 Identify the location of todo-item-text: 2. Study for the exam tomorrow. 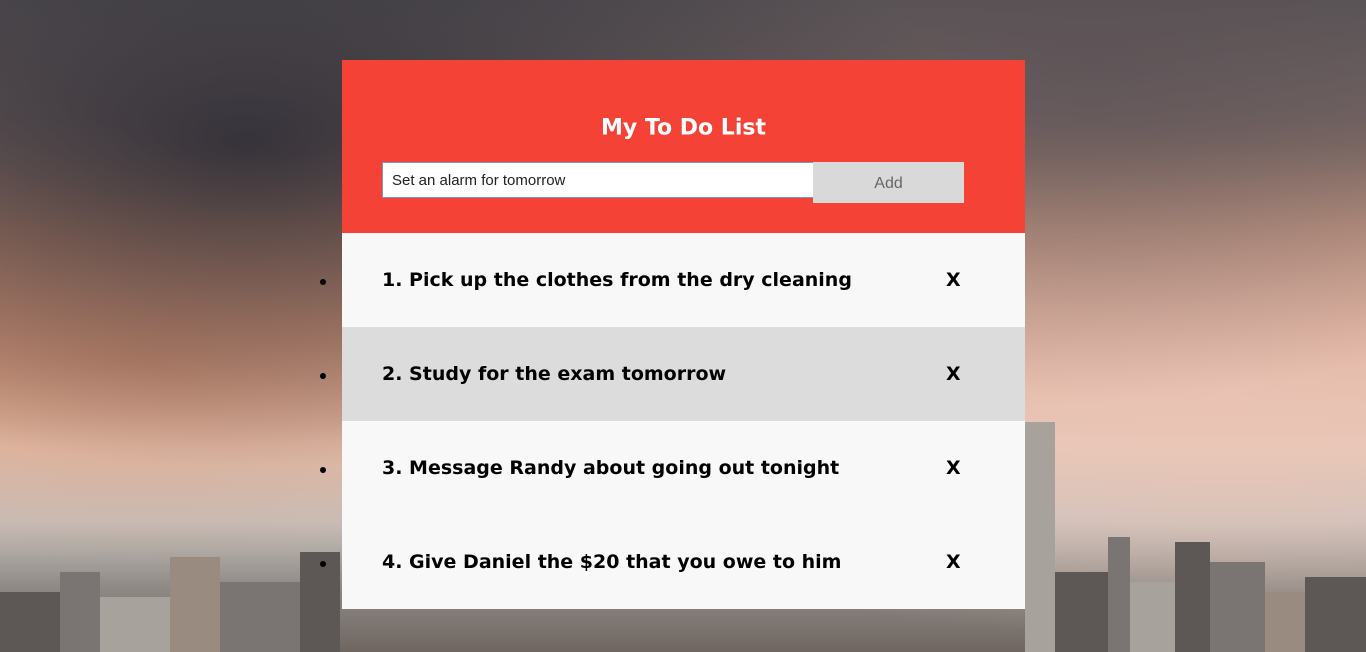
(554, 374).